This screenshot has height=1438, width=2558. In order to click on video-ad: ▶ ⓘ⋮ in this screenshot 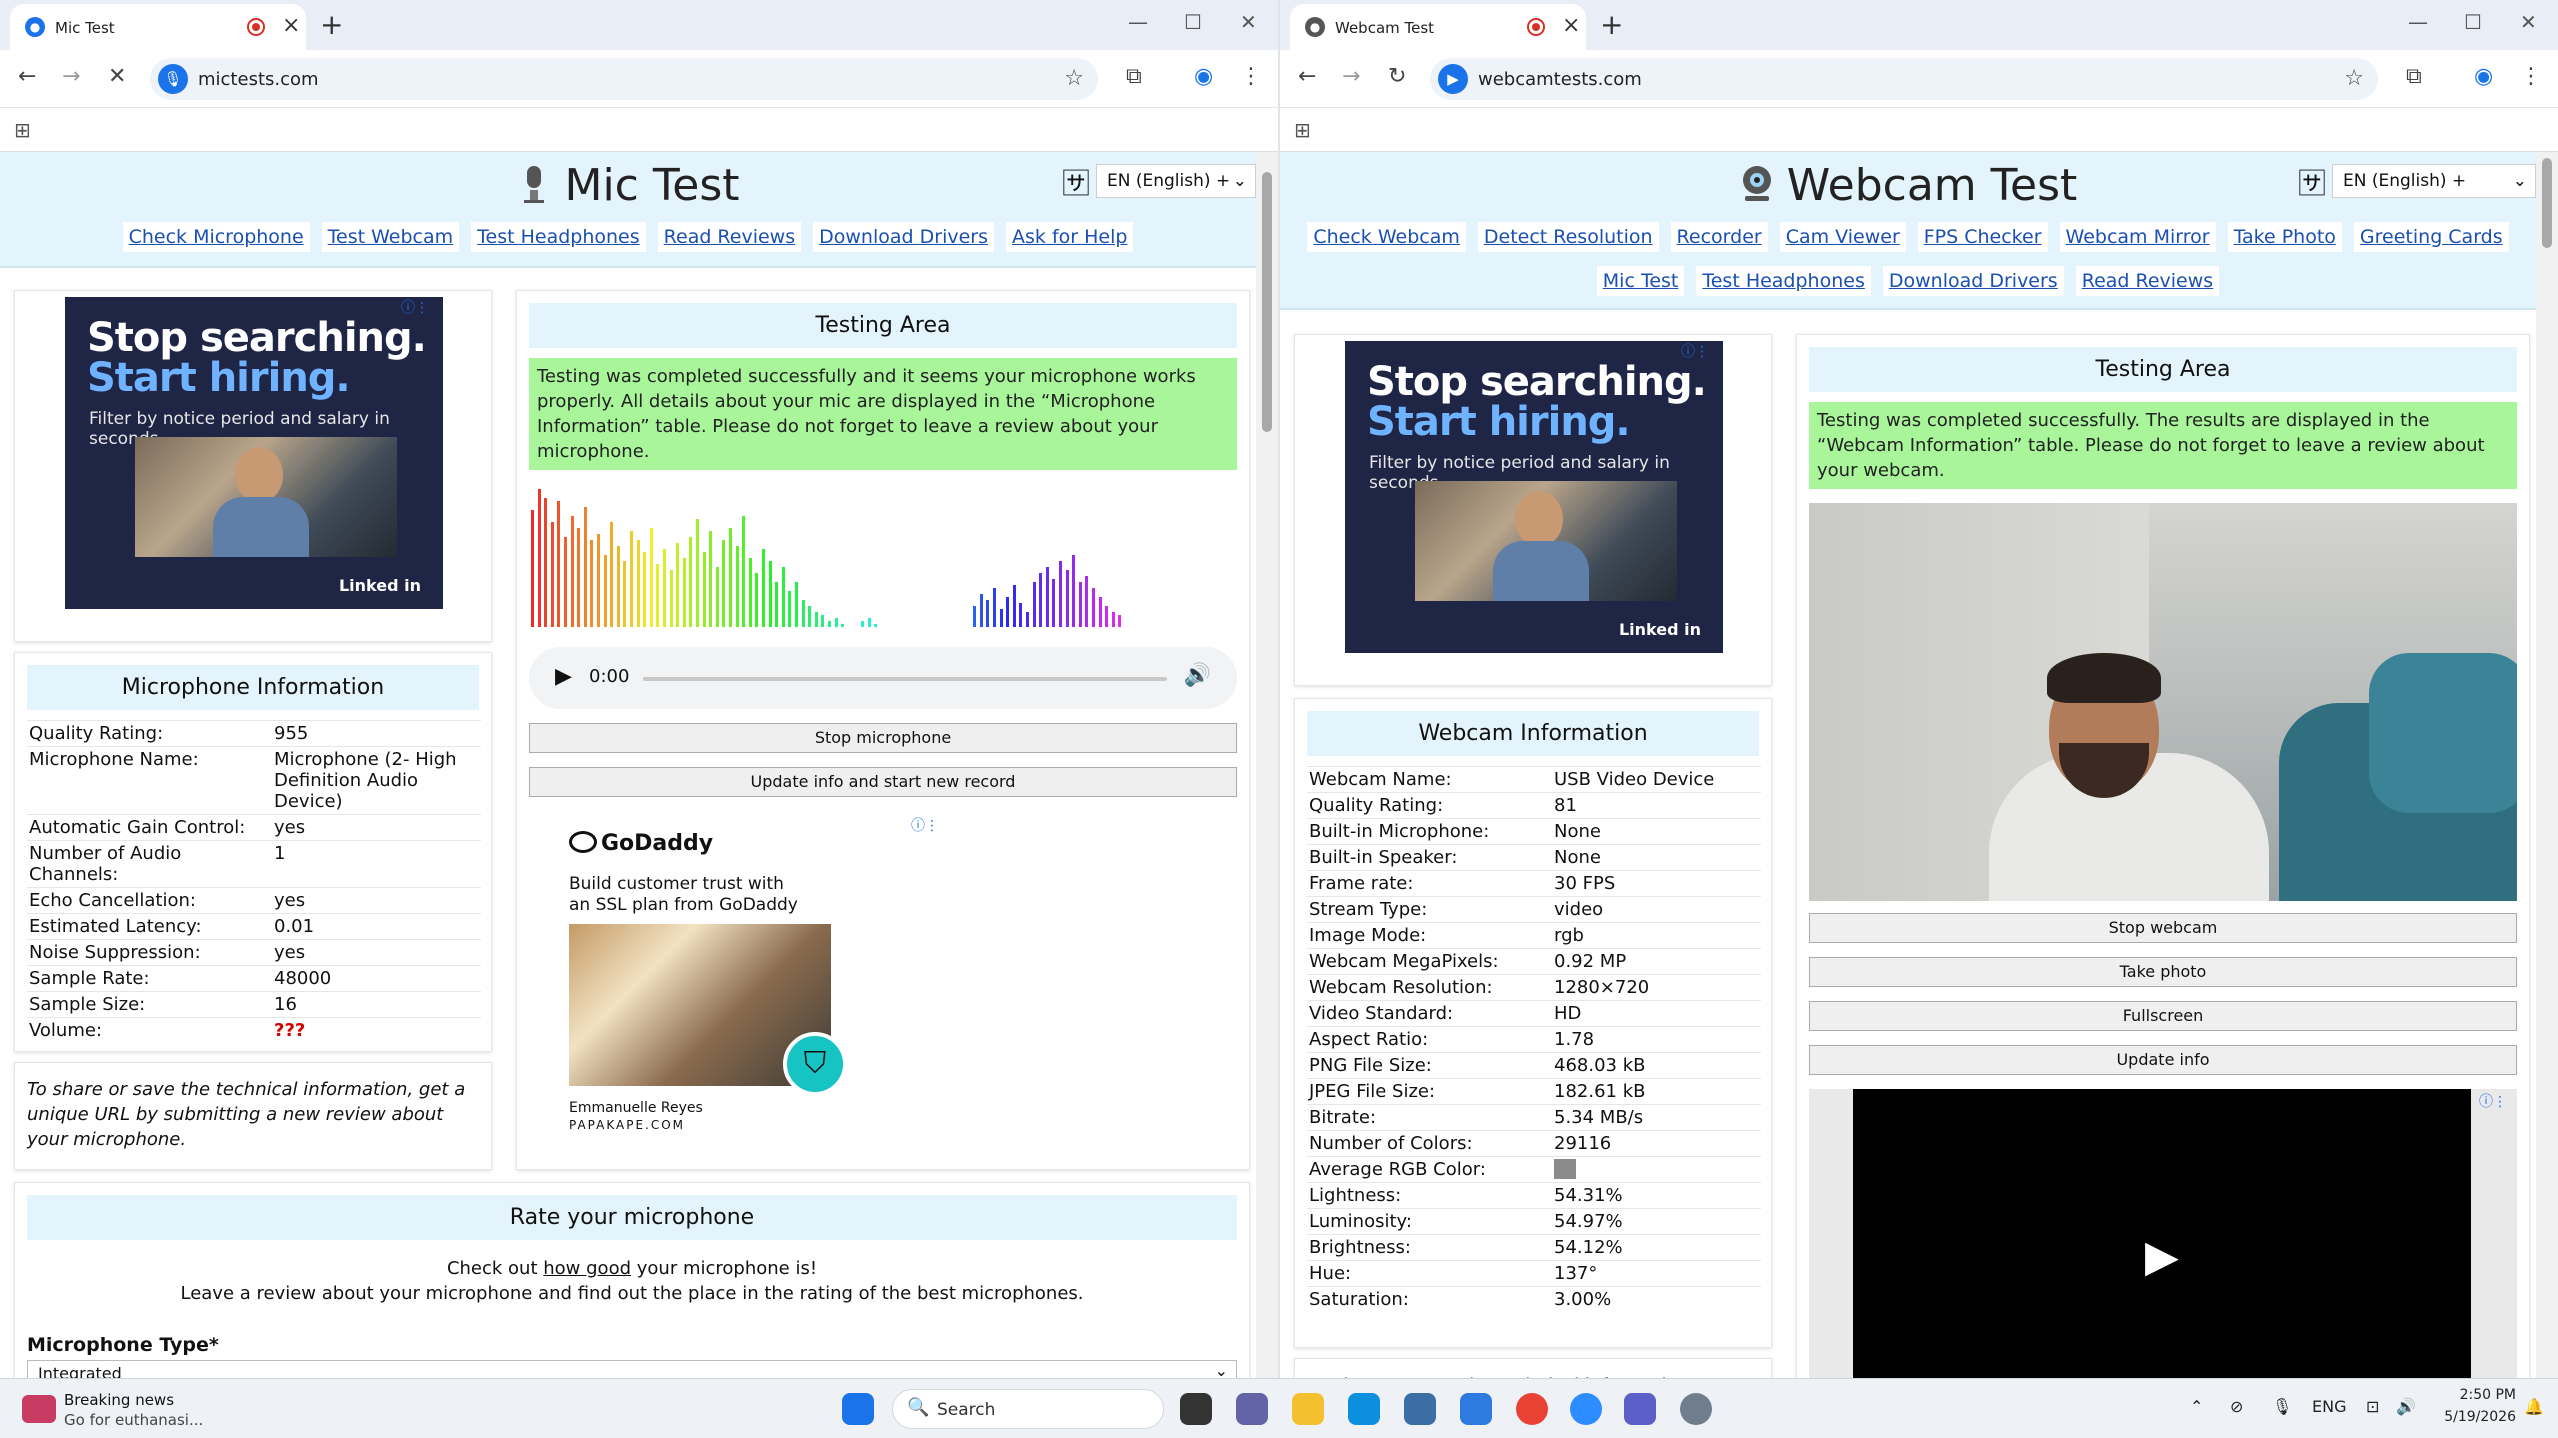, I will do `click(2163, 1233)`.